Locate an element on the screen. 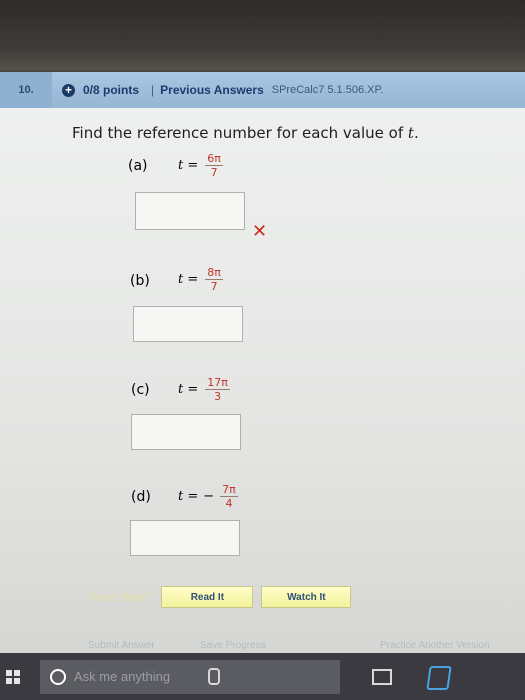  task-view-icon is located at coordinates (382, 676).